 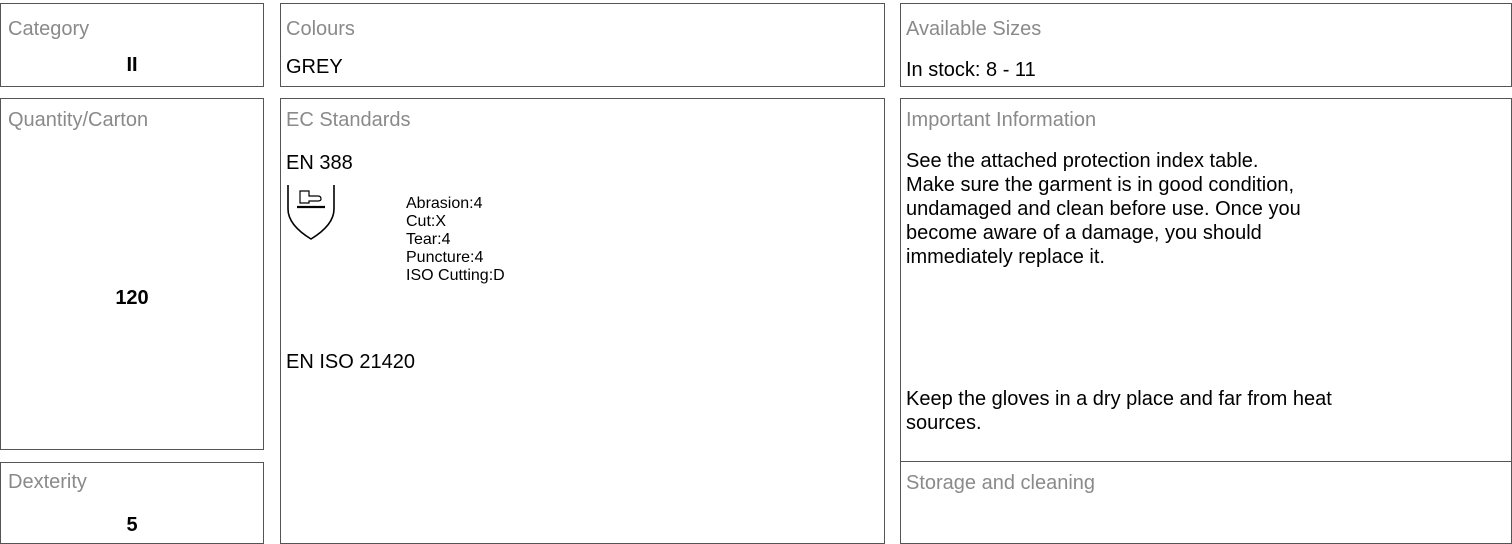 What do you see at coordinates (582, 45) in the screenshot?
I see `colours-box: Colours GREY` at bounding box center [582, 45].